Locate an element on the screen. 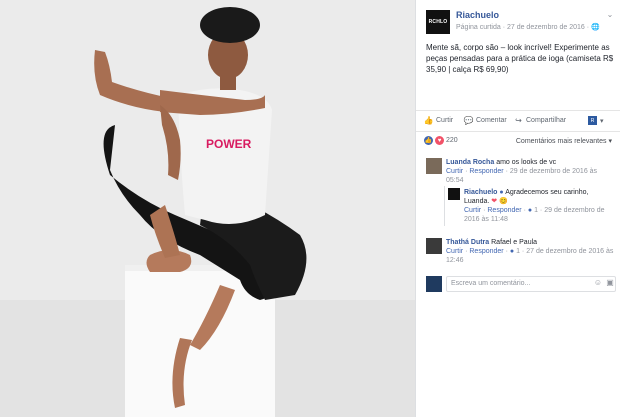  love-reaction-icon: ♥ is located at coordinates (439, 140).